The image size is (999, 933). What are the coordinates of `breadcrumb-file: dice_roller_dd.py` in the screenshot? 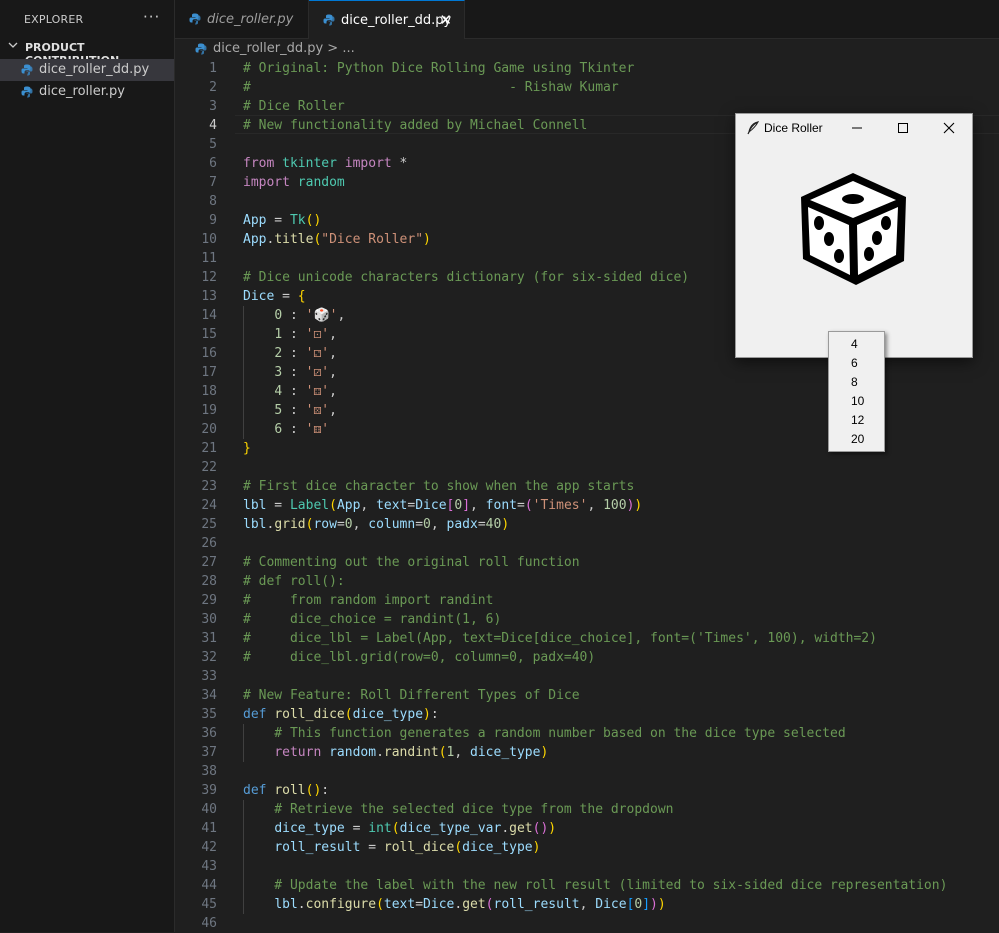 It's located at (268, 48).